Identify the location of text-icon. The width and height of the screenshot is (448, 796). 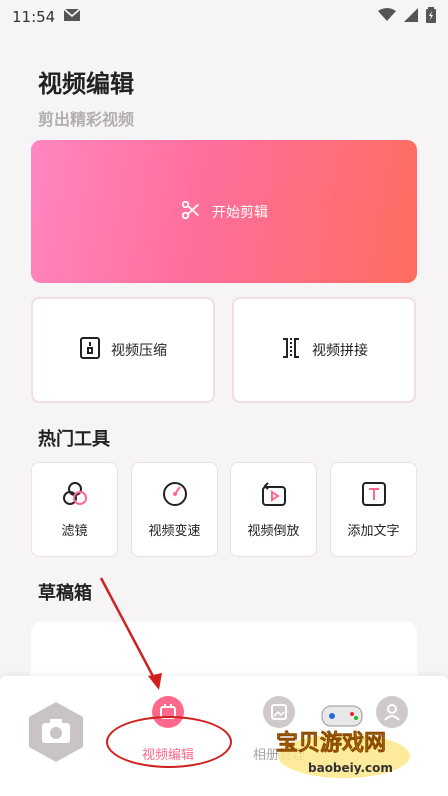
(374, 496).